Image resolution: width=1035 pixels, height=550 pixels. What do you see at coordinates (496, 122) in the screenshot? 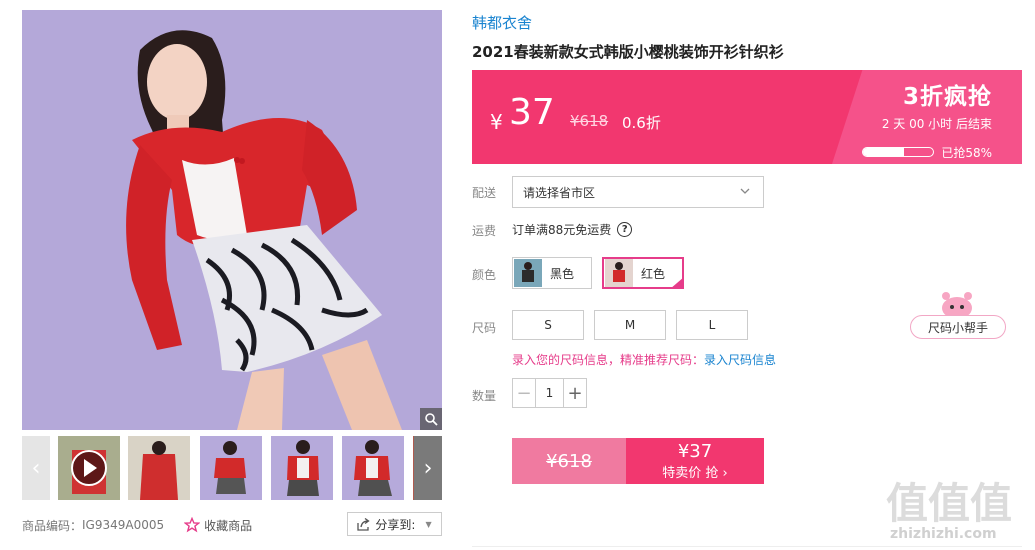
I see `currency-symbol: ¥` at bounding box center [496, 122].